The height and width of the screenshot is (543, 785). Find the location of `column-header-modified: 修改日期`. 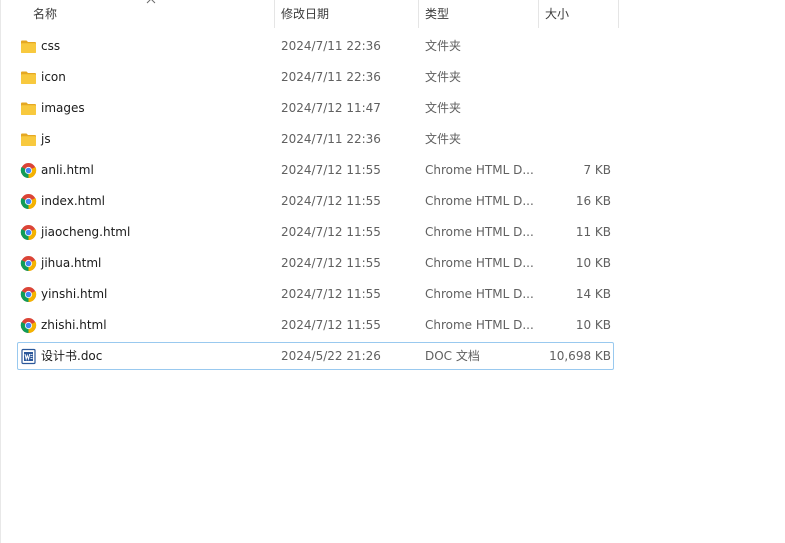

column-header-modified: 修改日期 is located at coordinates (305, 14).